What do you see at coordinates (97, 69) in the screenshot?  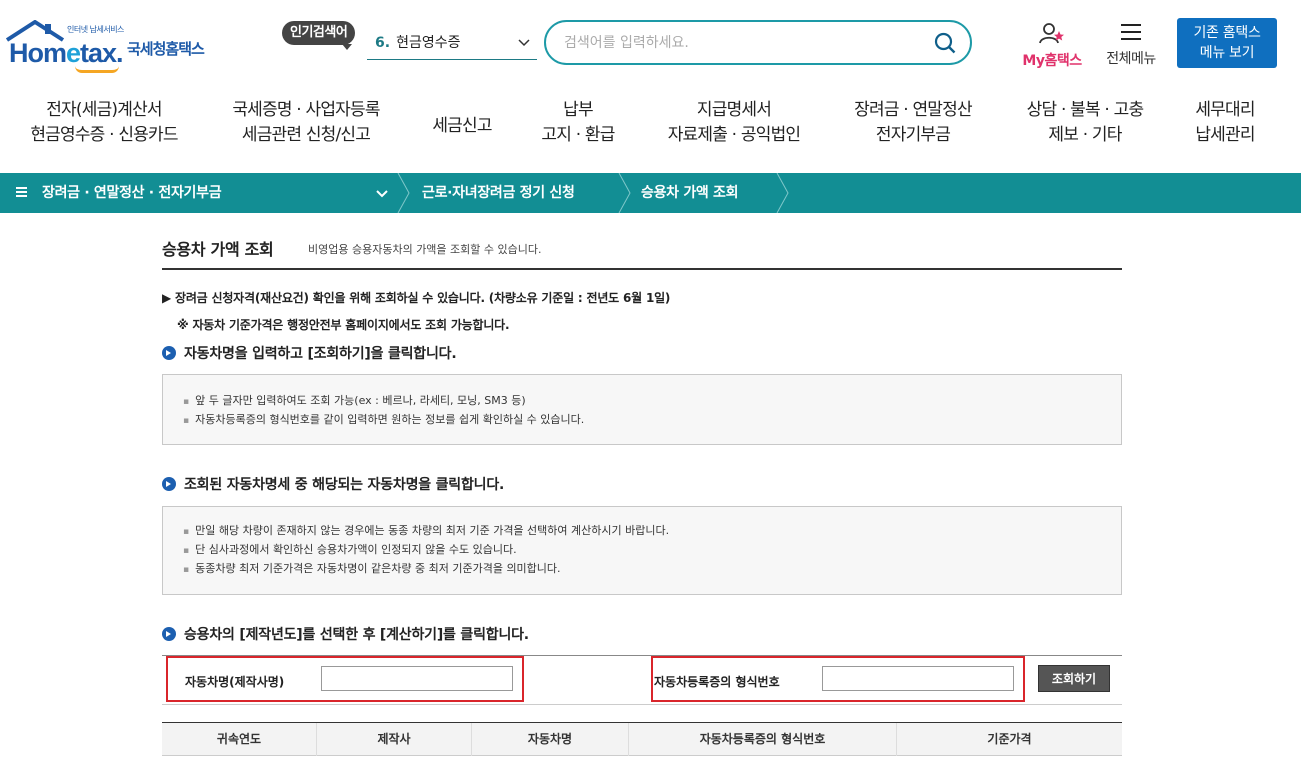 I see `logo-swoosh` at bounding box center [97, 69].